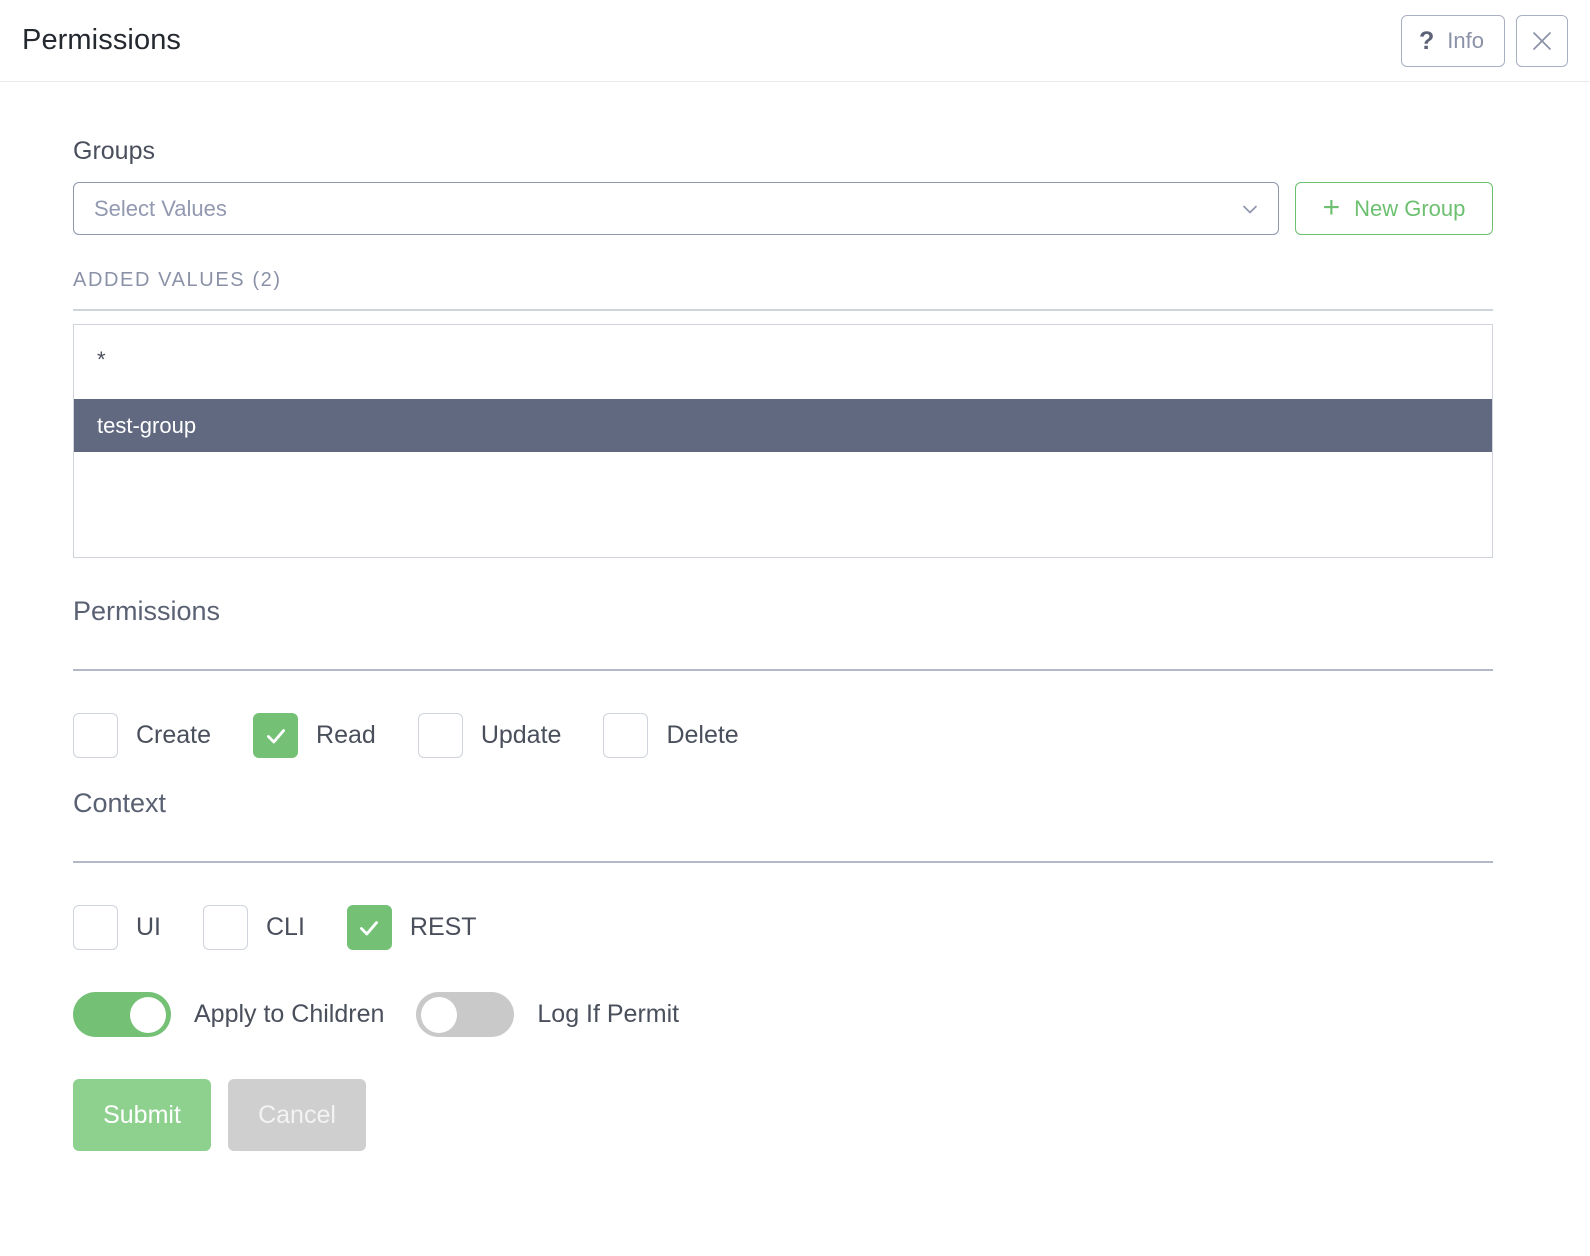  Describe the element at coordinates (174, 735) in the screenshot. I see `checkbox-label: Create` at that location.